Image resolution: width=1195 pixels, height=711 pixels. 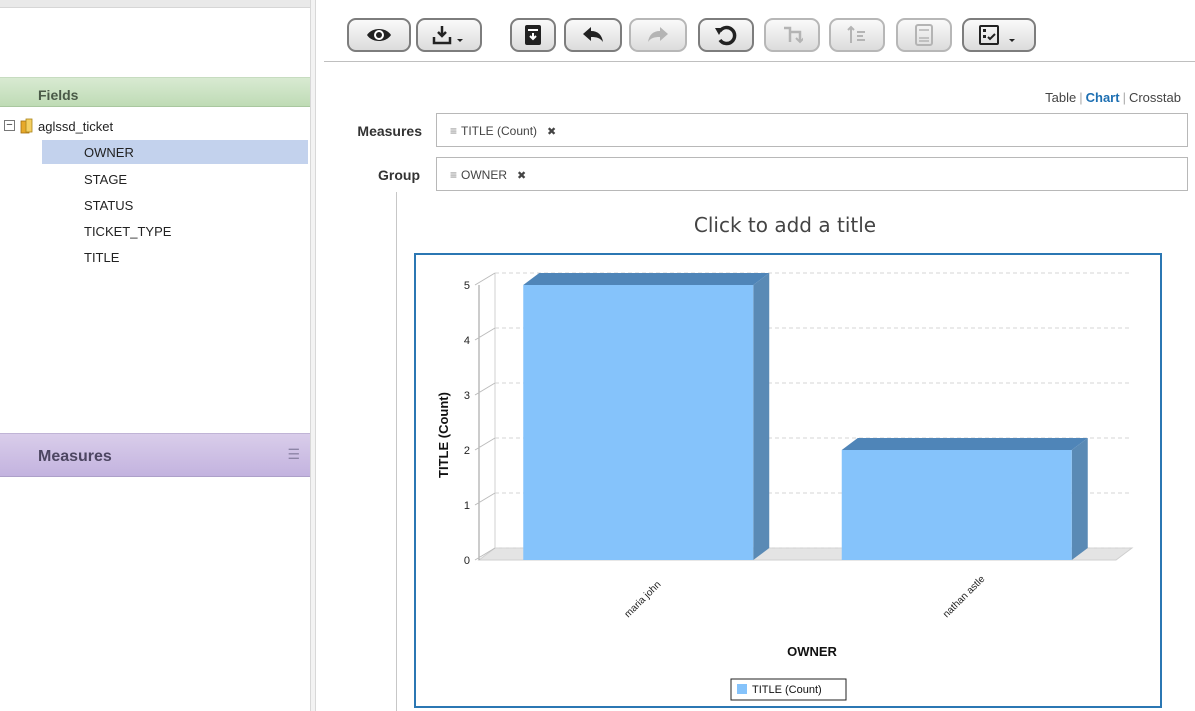 What do you see at coordinates (175, 205) in the screenshot?
I see `field-item-status: STATUS` at bounding box center [175, 205].